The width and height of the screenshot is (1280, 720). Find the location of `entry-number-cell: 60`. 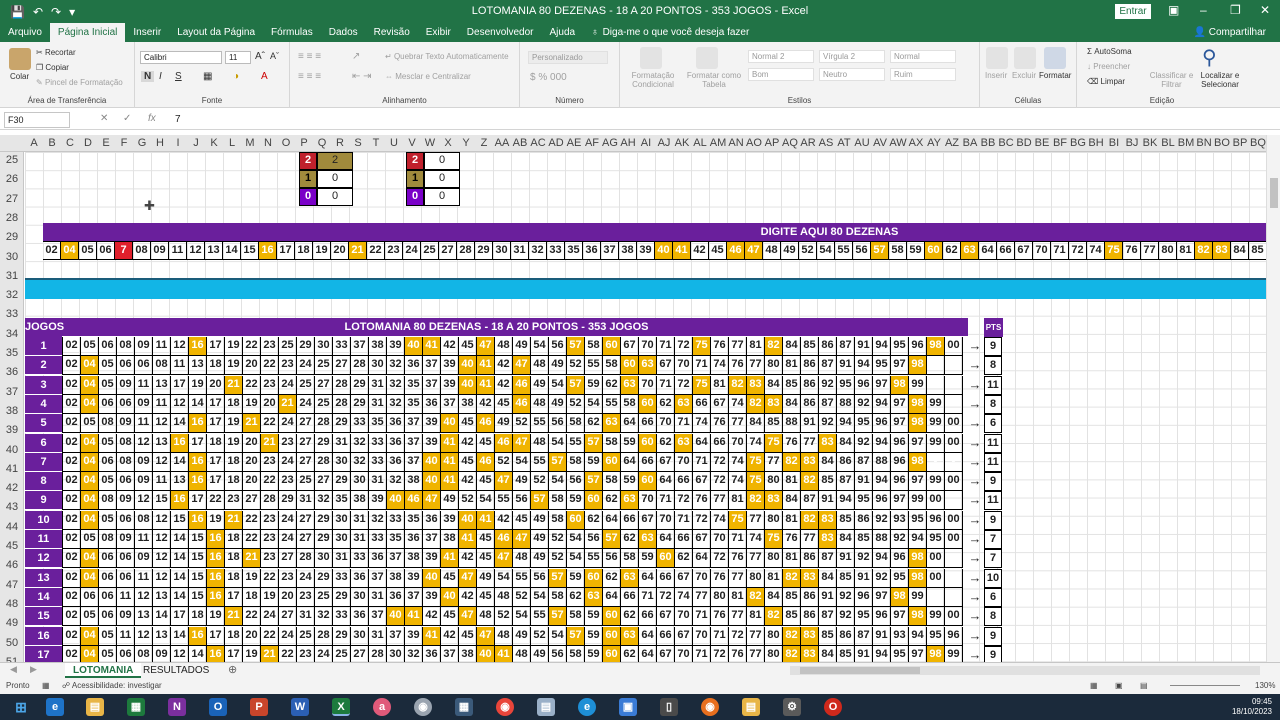

entry-number-cell: 60 is located at coordinates (934, 250).